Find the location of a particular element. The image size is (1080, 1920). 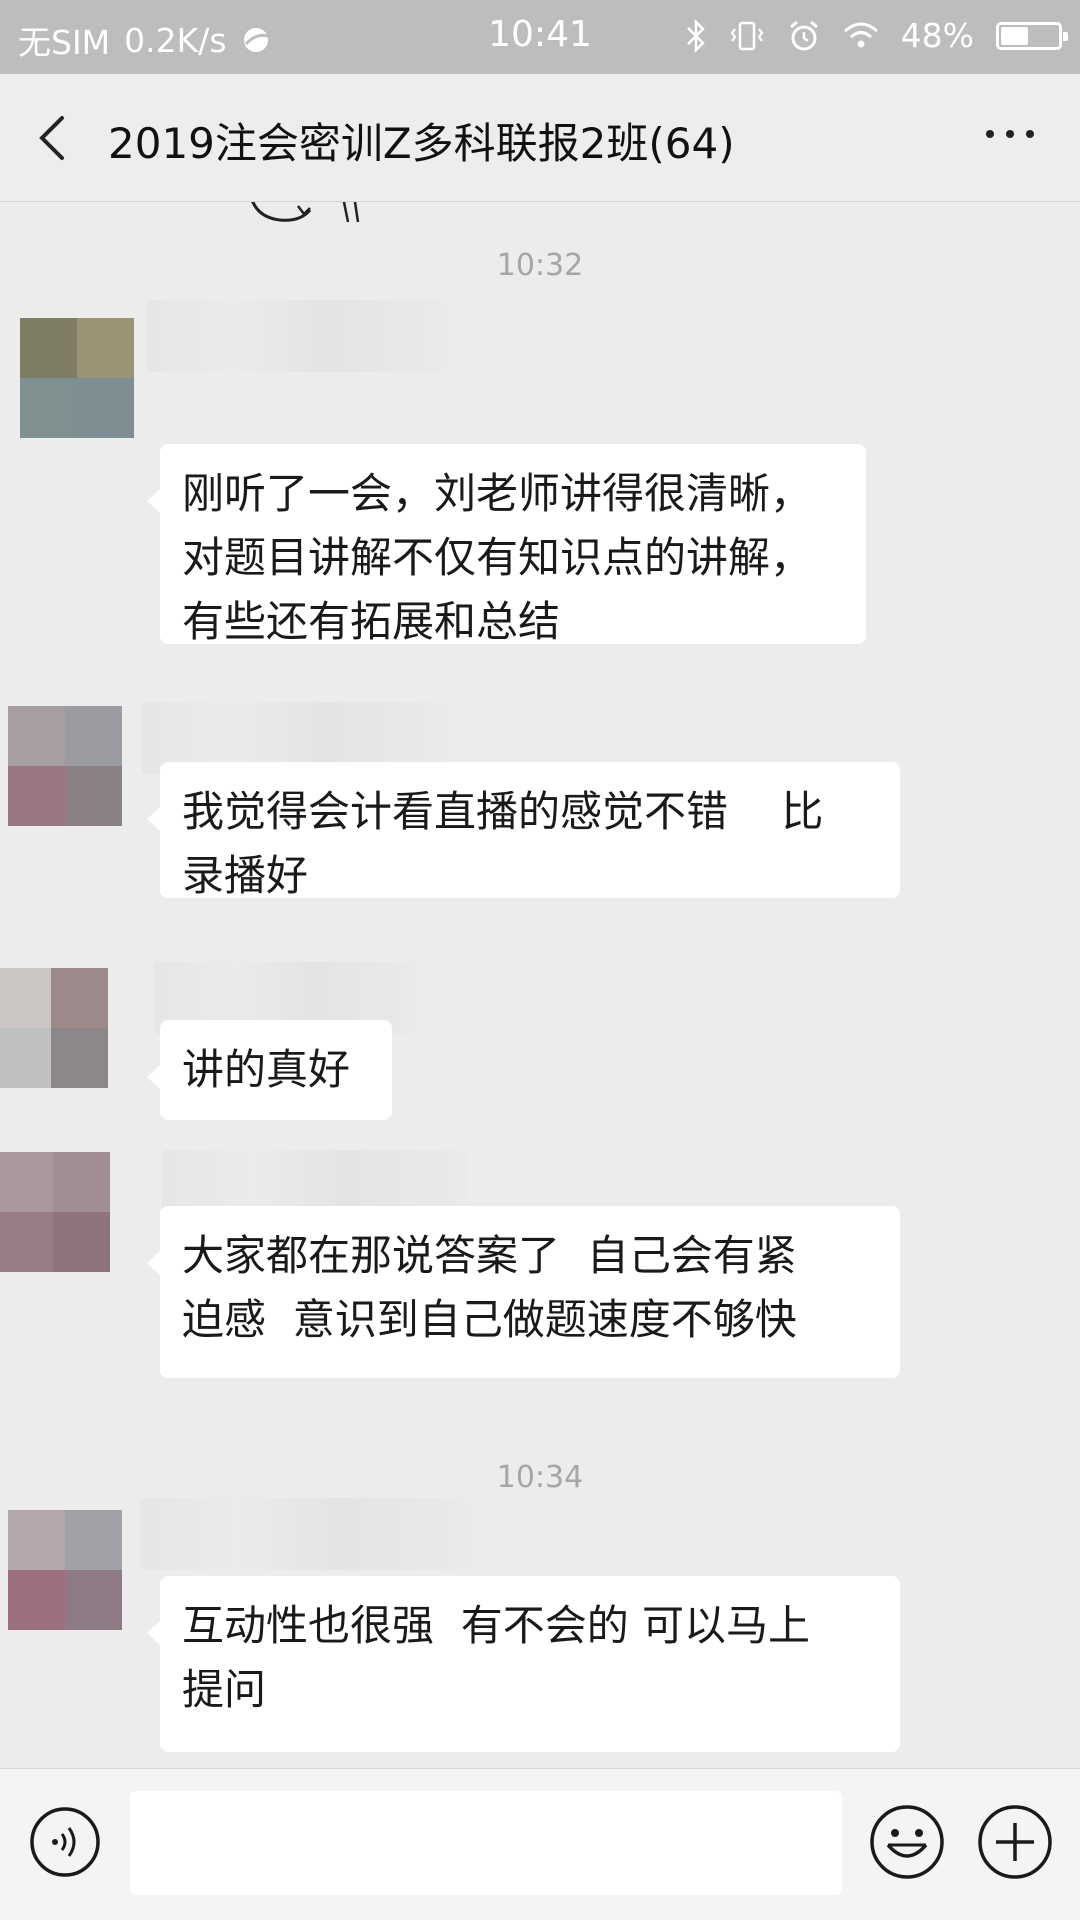

timestamp: 10:34 is located at coordinates (540, 1477).